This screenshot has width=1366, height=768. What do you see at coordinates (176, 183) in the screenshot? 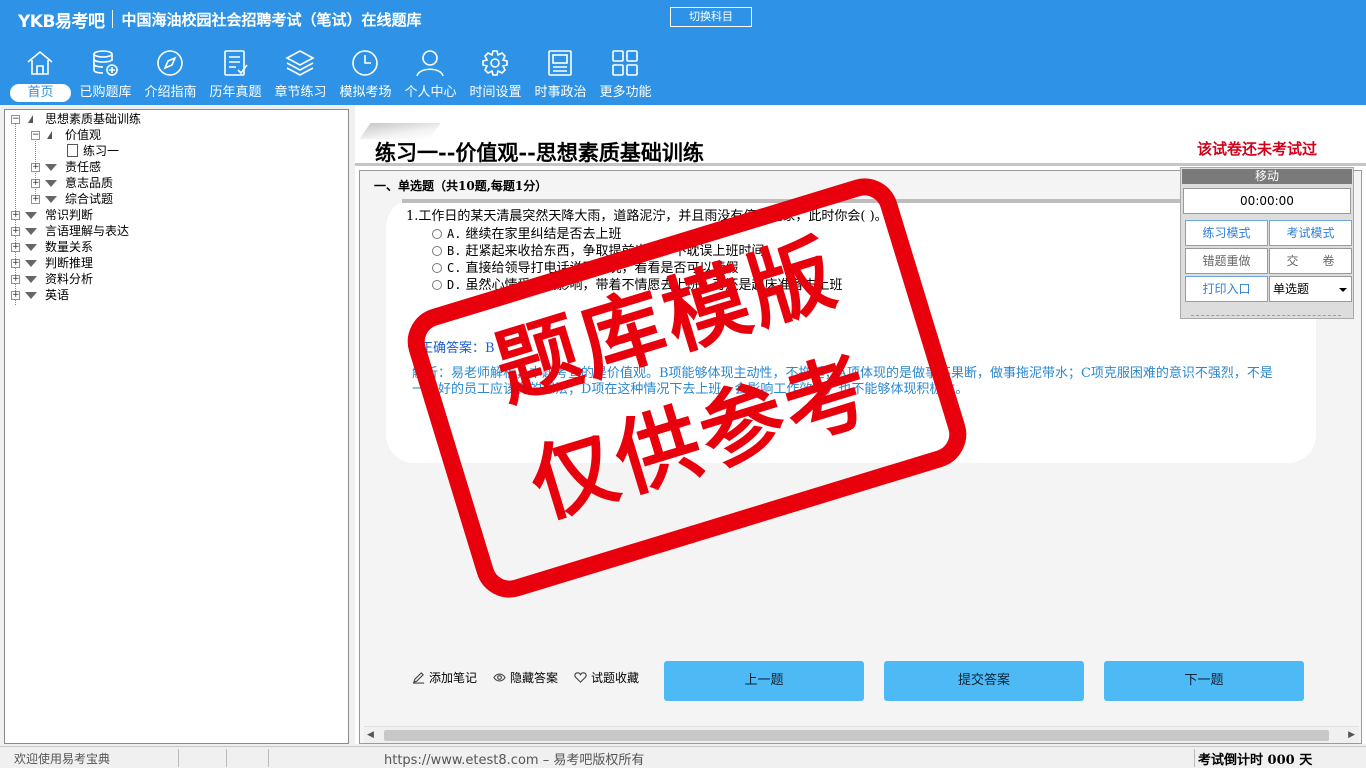
I see `tree-item-willpower: + 意志品质` at bounding box center [176, 183].